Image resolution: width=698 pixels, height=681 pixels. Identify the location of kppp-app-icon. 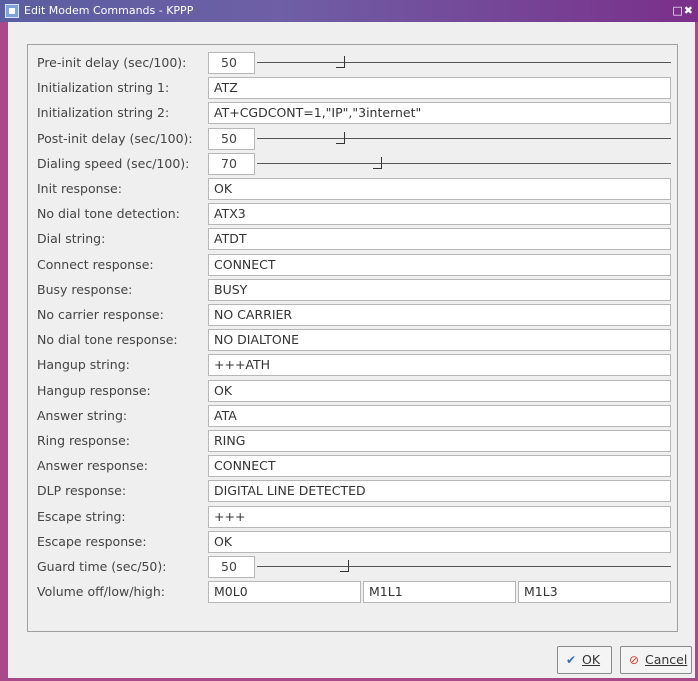
(12, 11).